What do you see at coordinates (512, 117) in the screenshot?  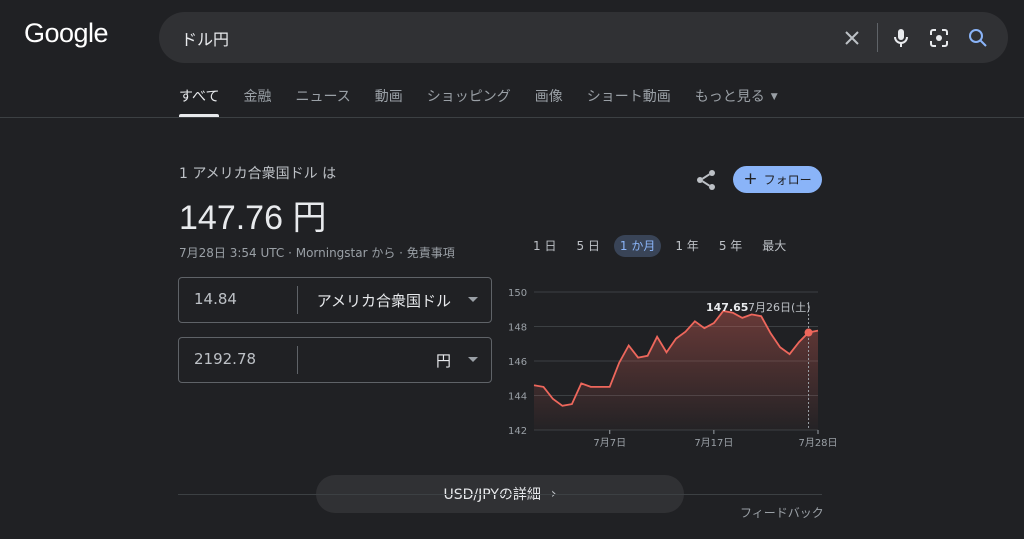 I see `tabs-divider` at bounding box center [512, 117].